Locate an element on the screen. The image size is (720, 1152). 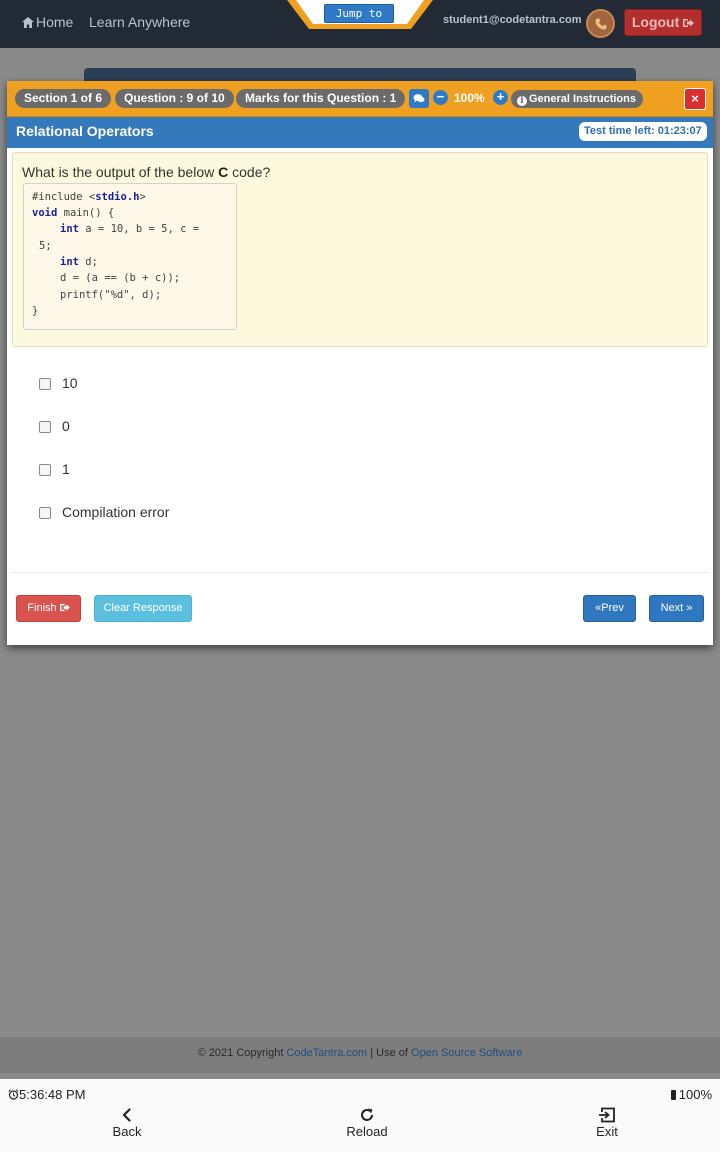
call-button is located at coordinates (600, 23).